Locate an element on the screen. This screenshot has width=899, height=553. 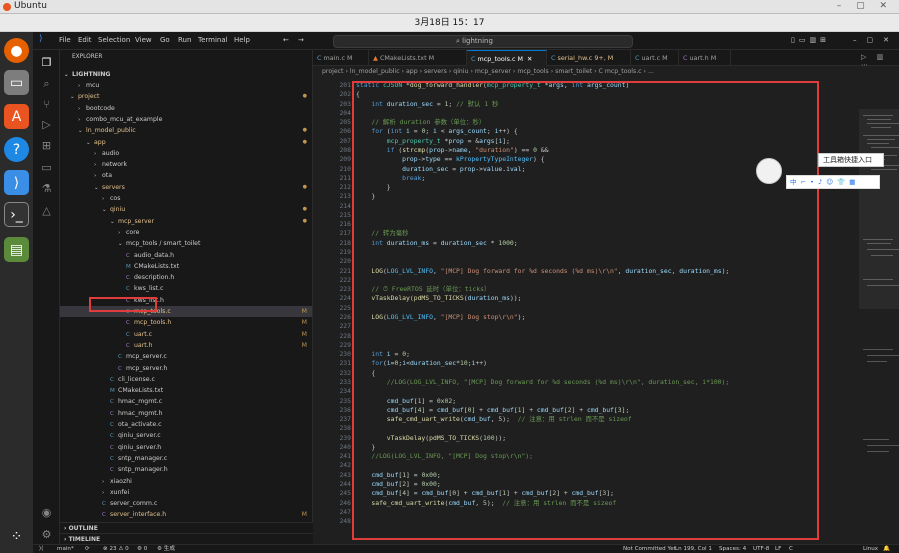
menu-terminal: Terminal is located at coordinates (213, 40).